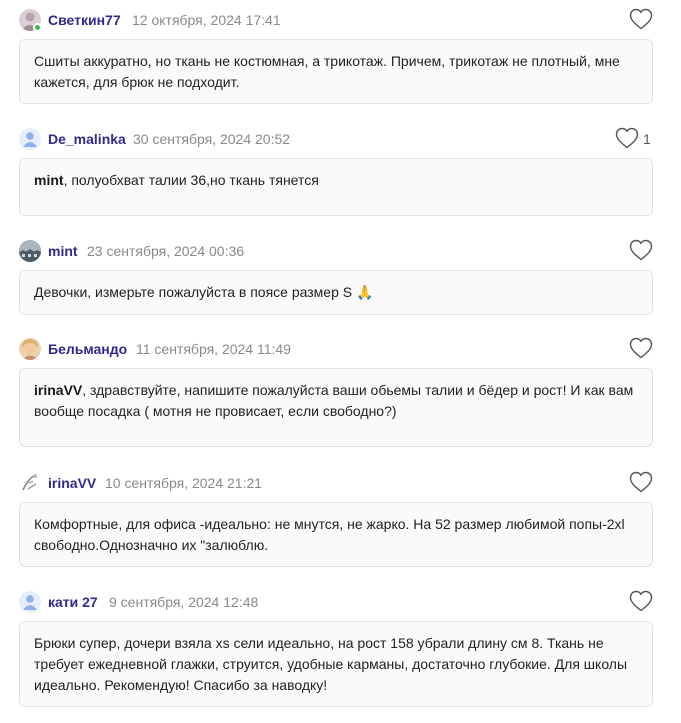 The height and width of the screenshot is (723, 681). I want to click on comment-date: 23 сентября, 2024 00:36, so click(166, 251).